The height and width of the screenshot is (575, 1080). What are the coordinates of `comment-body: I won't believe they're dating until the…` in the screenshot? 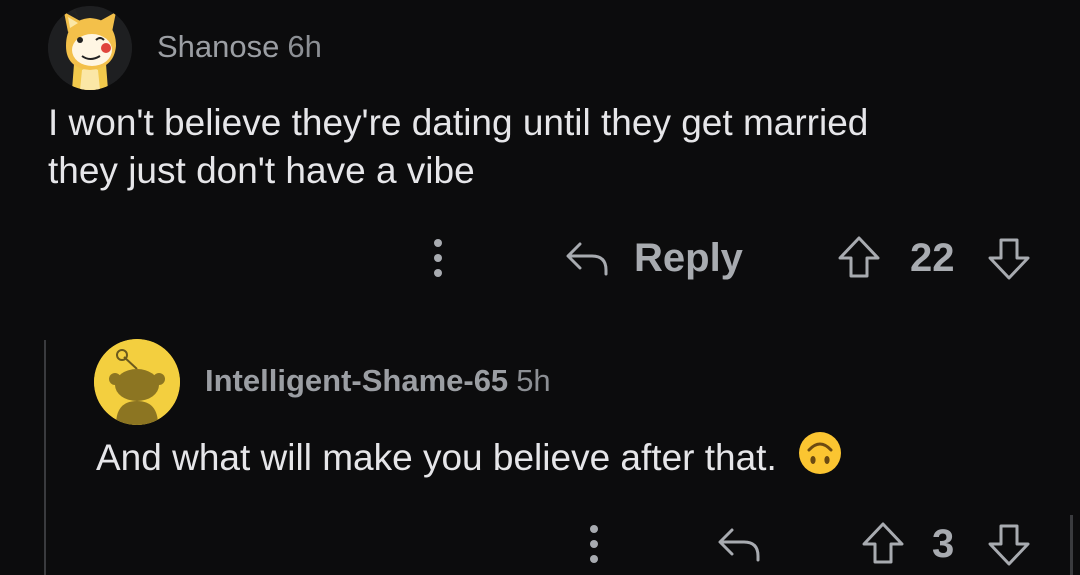 It's located at (458, 147).